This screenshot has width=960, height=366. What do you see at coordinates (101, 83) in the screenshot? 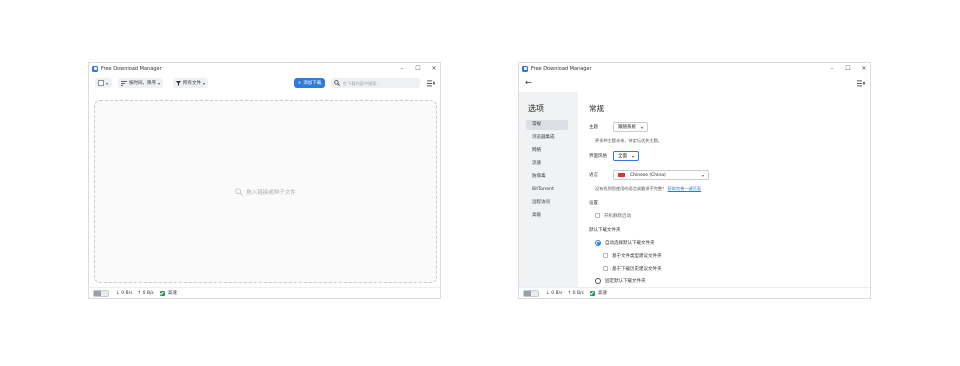
I see `checkbox-icon` at bounding box center [101, 83].